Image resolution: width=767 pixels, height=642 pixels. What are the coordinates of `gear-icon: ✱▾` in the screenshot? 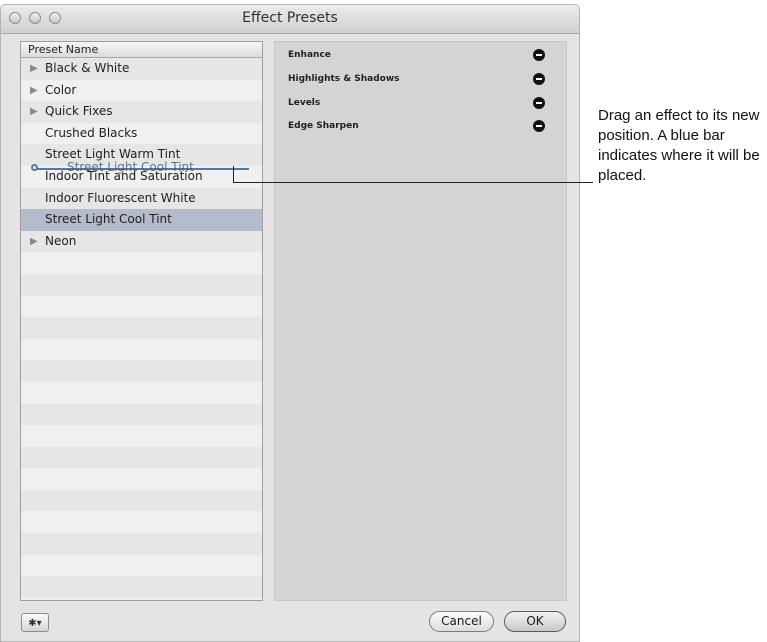 It's located at (35, 623).